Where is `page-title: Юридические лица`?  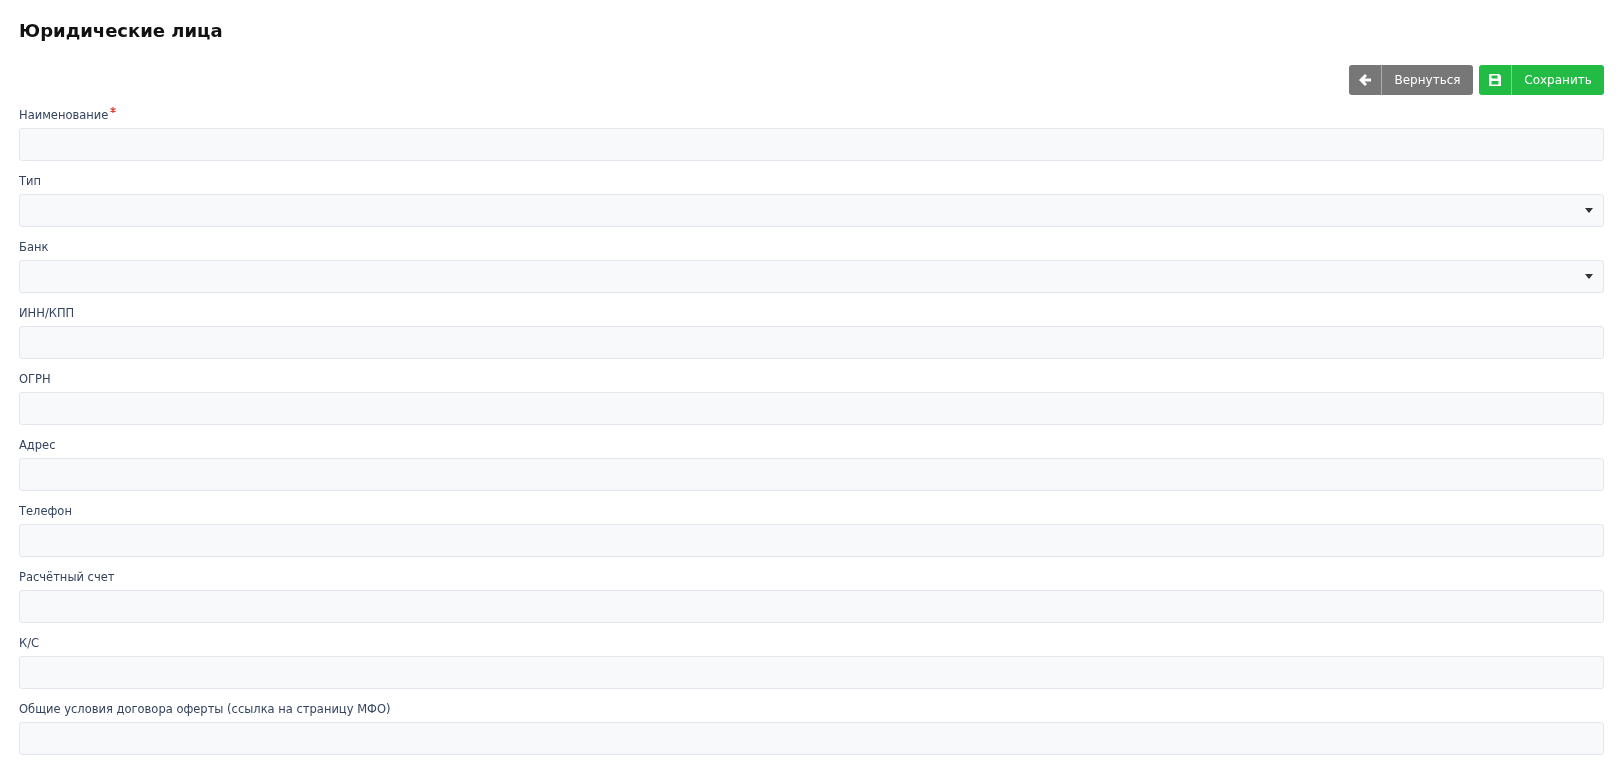
page-title: Юридические лица is located at coordinates (121, 31).